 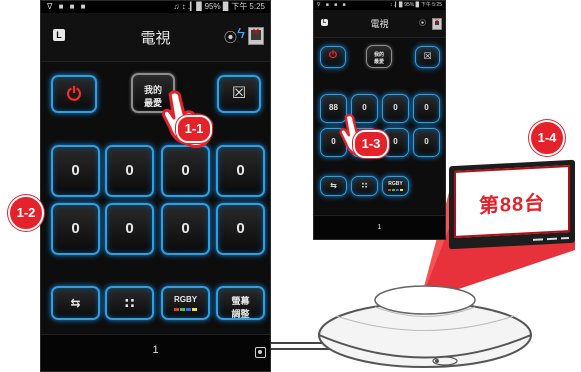 I want to click on step-callout-1-4: 1-4, so click(x=547, y=138).